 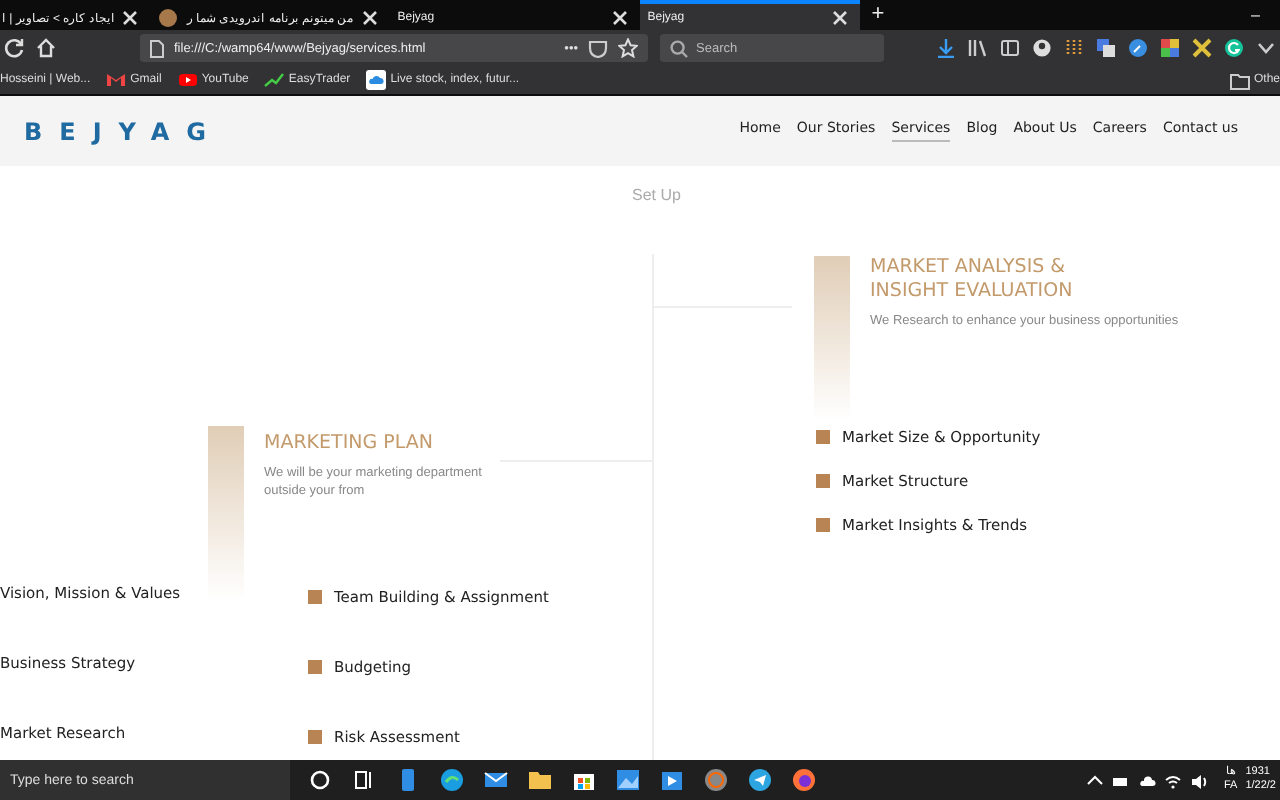 I want to click on account-icon, so click(x=1042, y=48).